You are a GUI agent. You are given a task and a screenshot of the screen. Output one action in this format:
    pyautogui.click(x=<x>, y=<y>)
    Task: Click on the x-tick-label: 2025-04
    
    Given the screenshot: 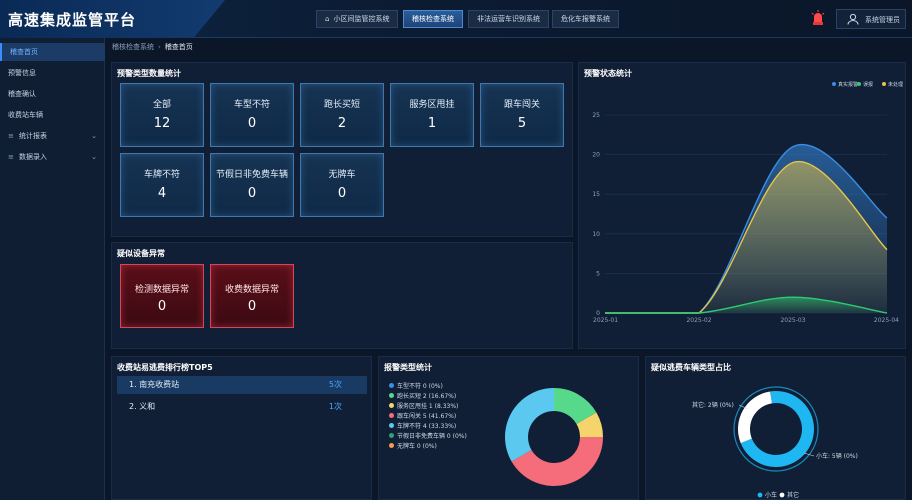 What is the action you would take?
    pyautogui.click(x=886, y=320)
    